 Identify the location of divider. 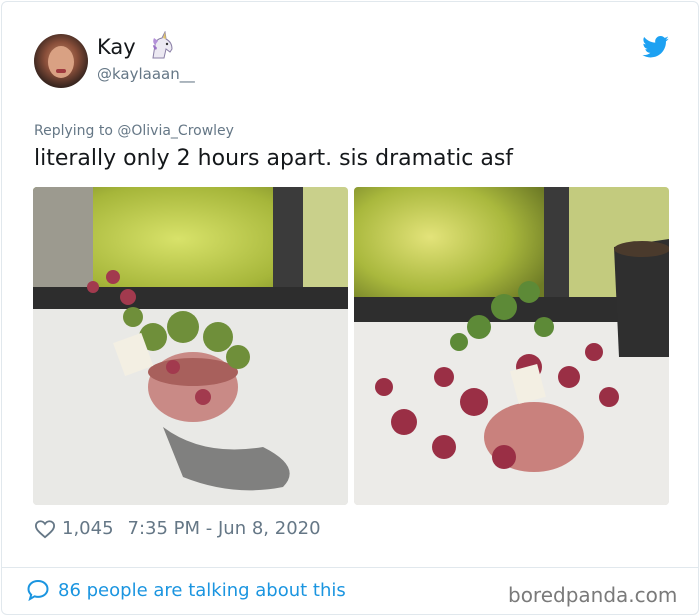
(350, 567).